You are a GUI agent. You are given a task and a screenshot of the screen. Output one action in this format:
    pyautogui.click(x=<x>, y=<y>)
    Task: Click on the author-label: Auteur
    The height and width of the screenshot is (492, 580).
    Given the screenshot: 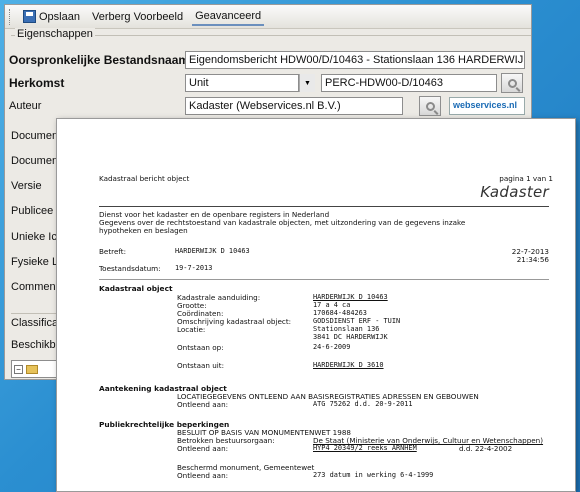 What is the action you would take?
    pyautogui.click(x=25, y=106)
    